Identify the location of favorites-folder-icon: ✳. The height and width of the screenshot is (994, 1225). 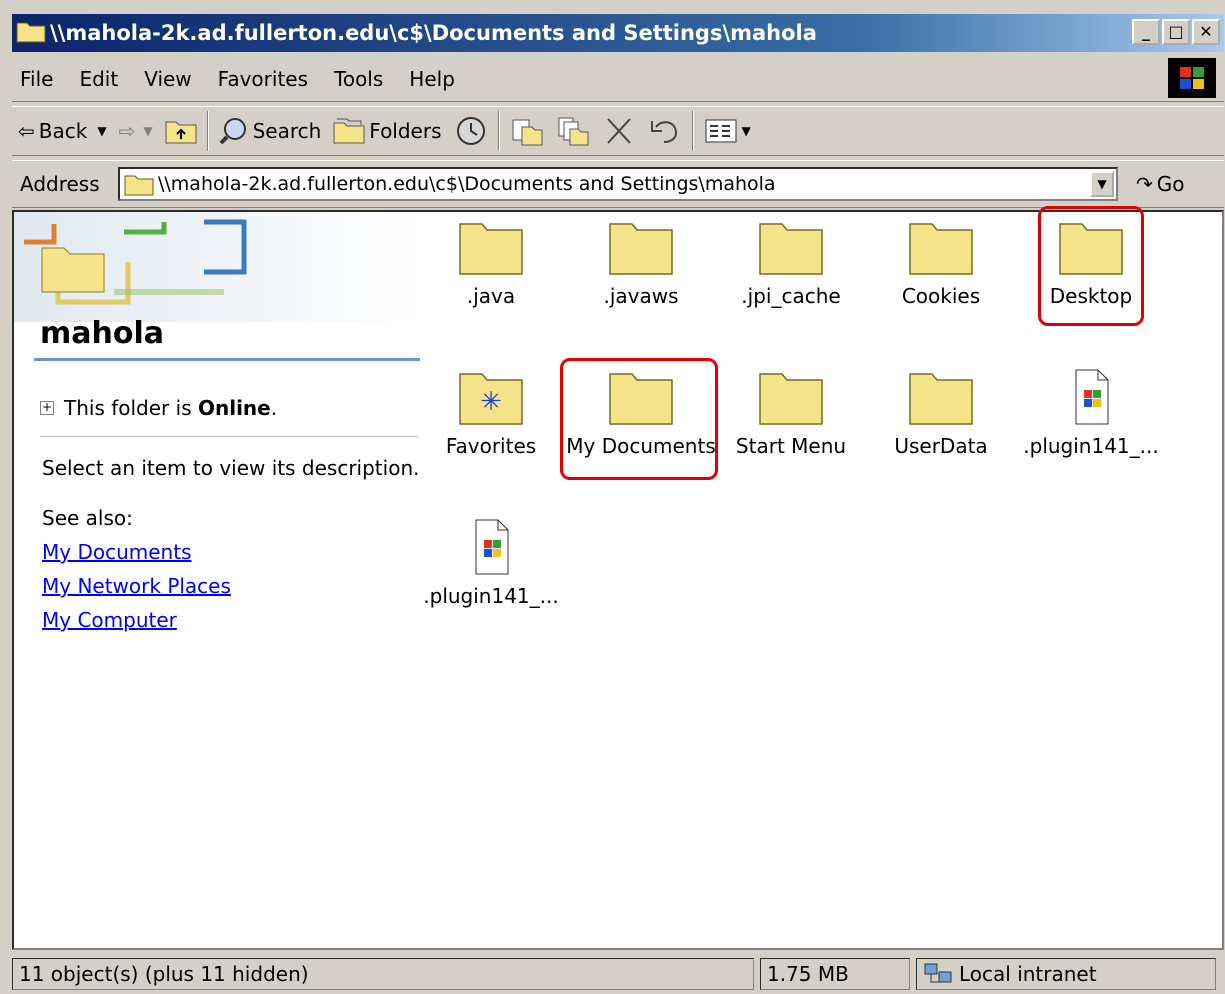
(491, 399).